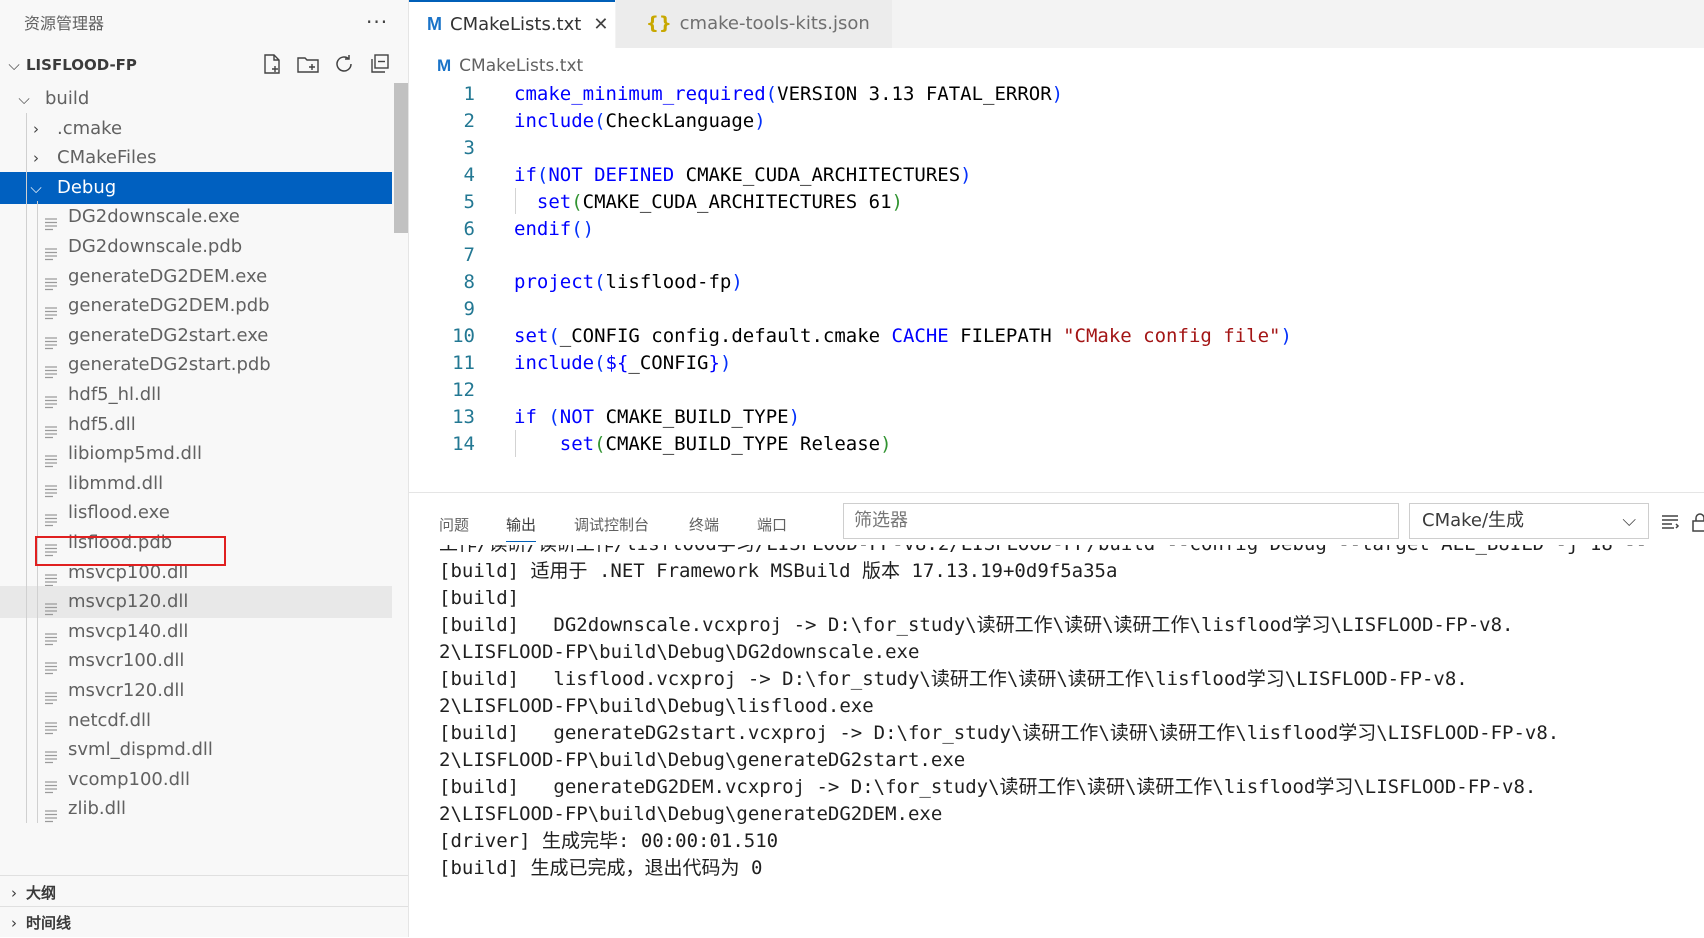  I want to click on tab-output: 输出, so click(521, 525).